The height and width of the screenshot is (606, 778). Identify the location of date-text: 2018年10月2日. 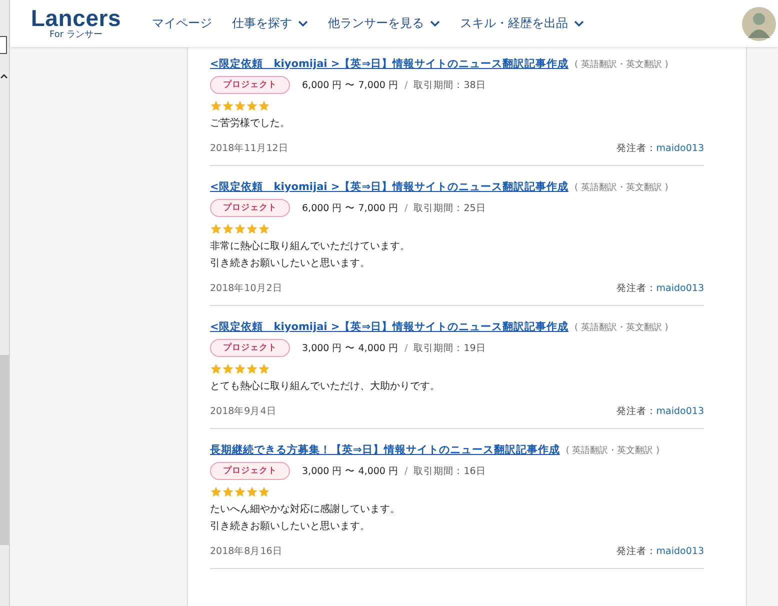
(246, 288).